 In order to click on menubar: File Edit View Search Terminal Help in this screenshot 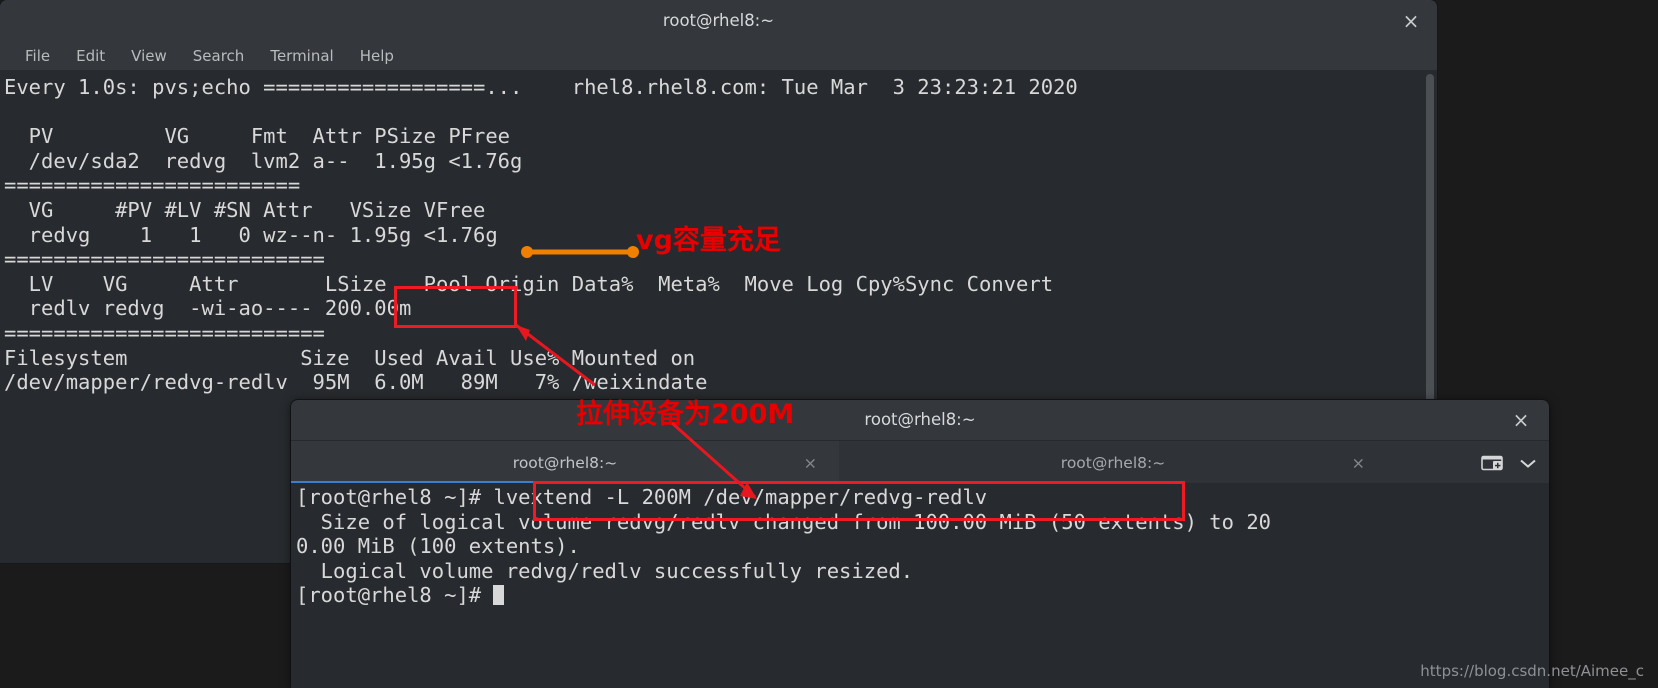, I will do `click(718, 56)`.